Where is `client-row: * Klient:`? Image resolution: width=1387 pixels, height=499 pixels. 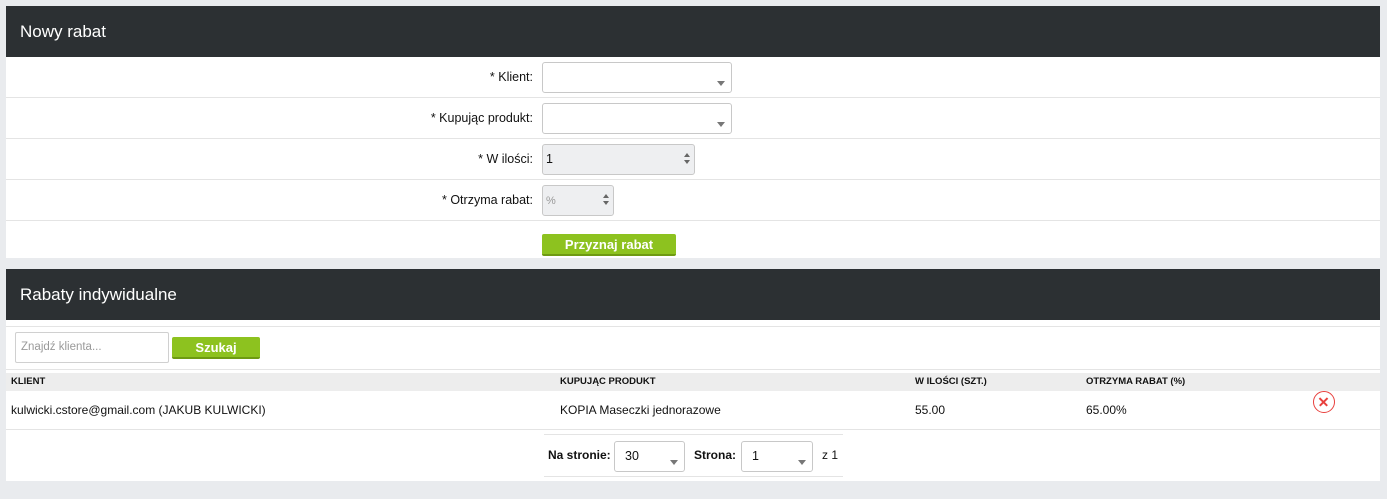 client-row: * Klient: is located at coordinates (693, 77).